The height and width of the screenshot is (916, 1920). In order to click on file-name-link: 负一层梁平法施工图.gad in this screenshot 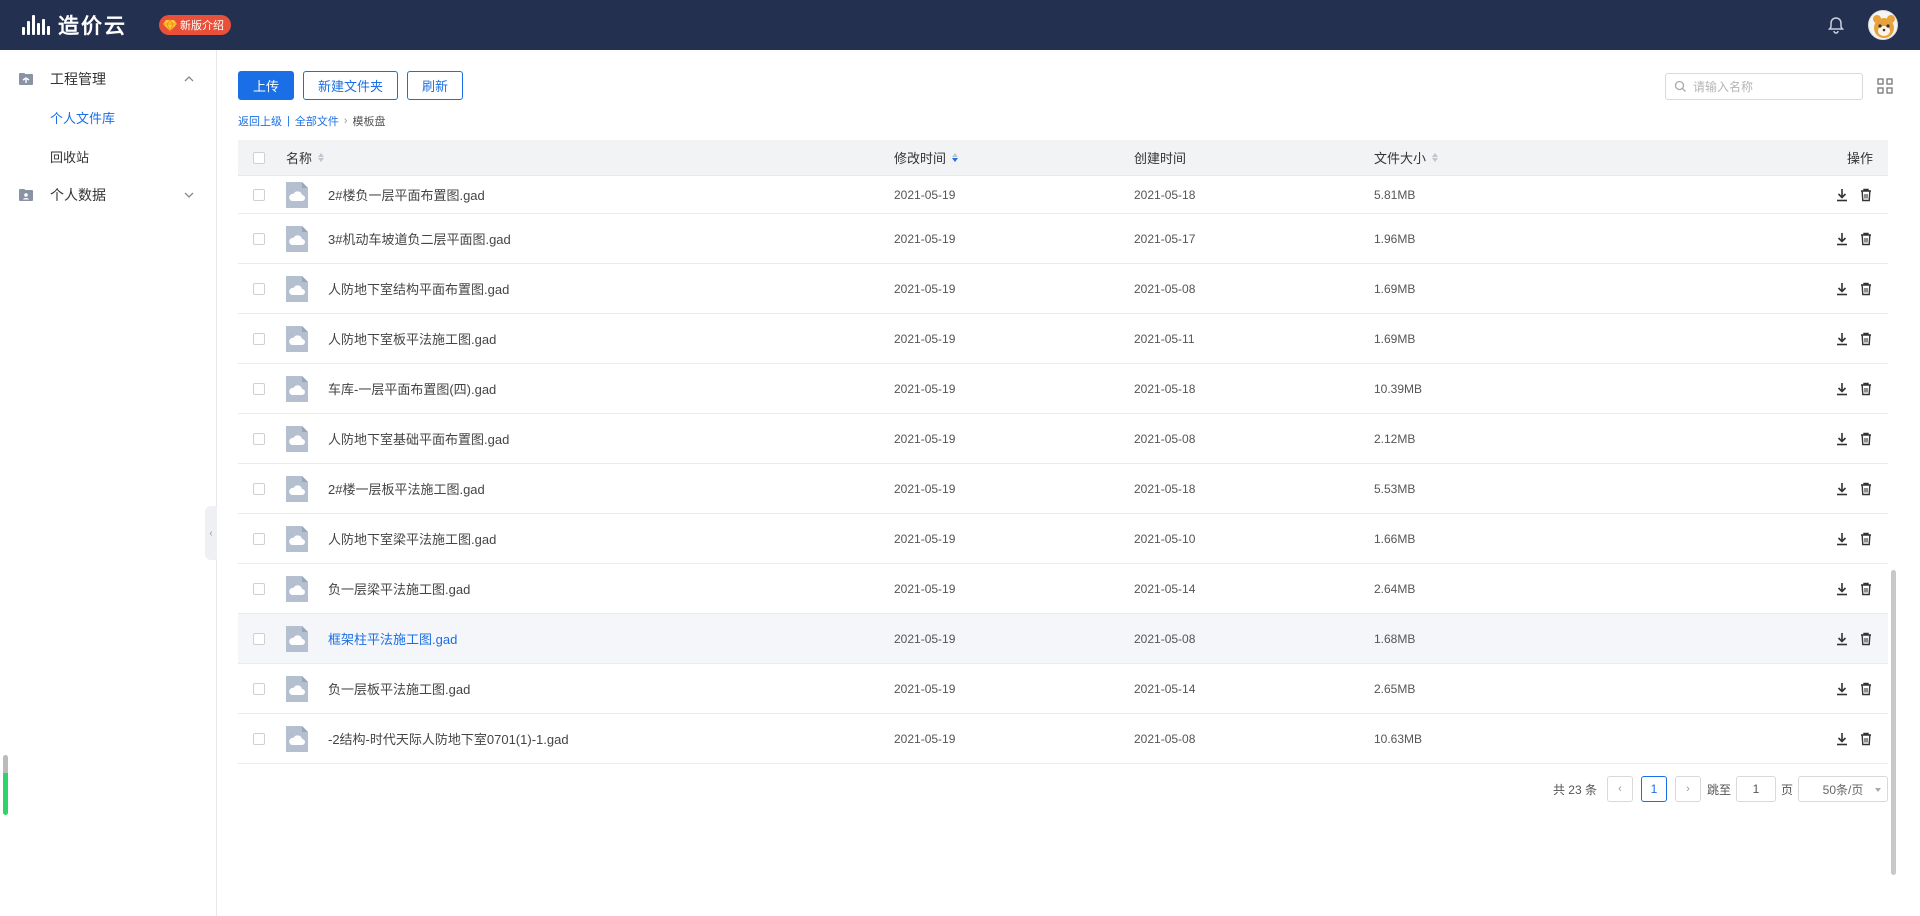, I will do `click(399, 588)`.